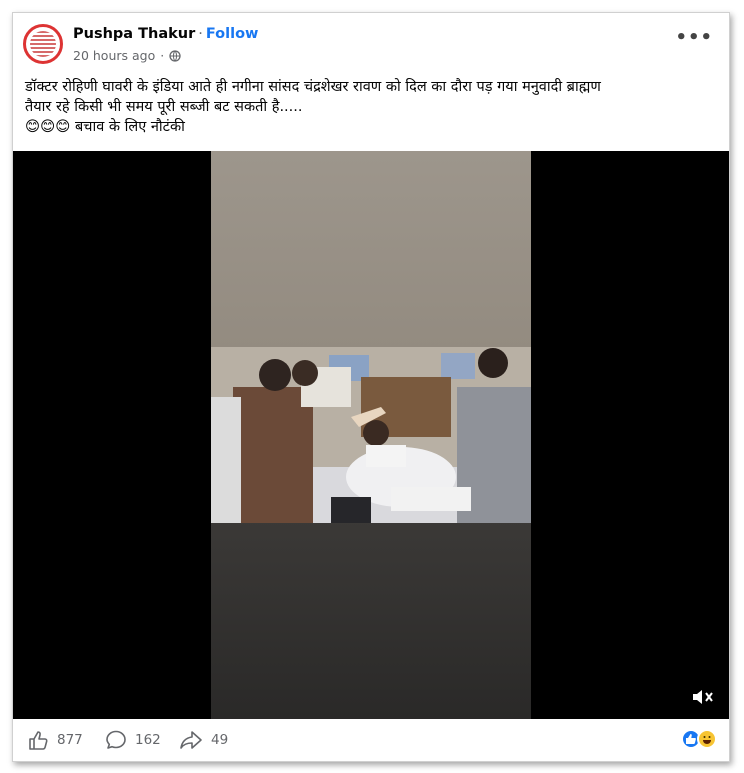 This screenshot has width=744, height=773. Describe the element at coordinates (148, 740) in the screenshot. I see `comment-count: 162` at that location.